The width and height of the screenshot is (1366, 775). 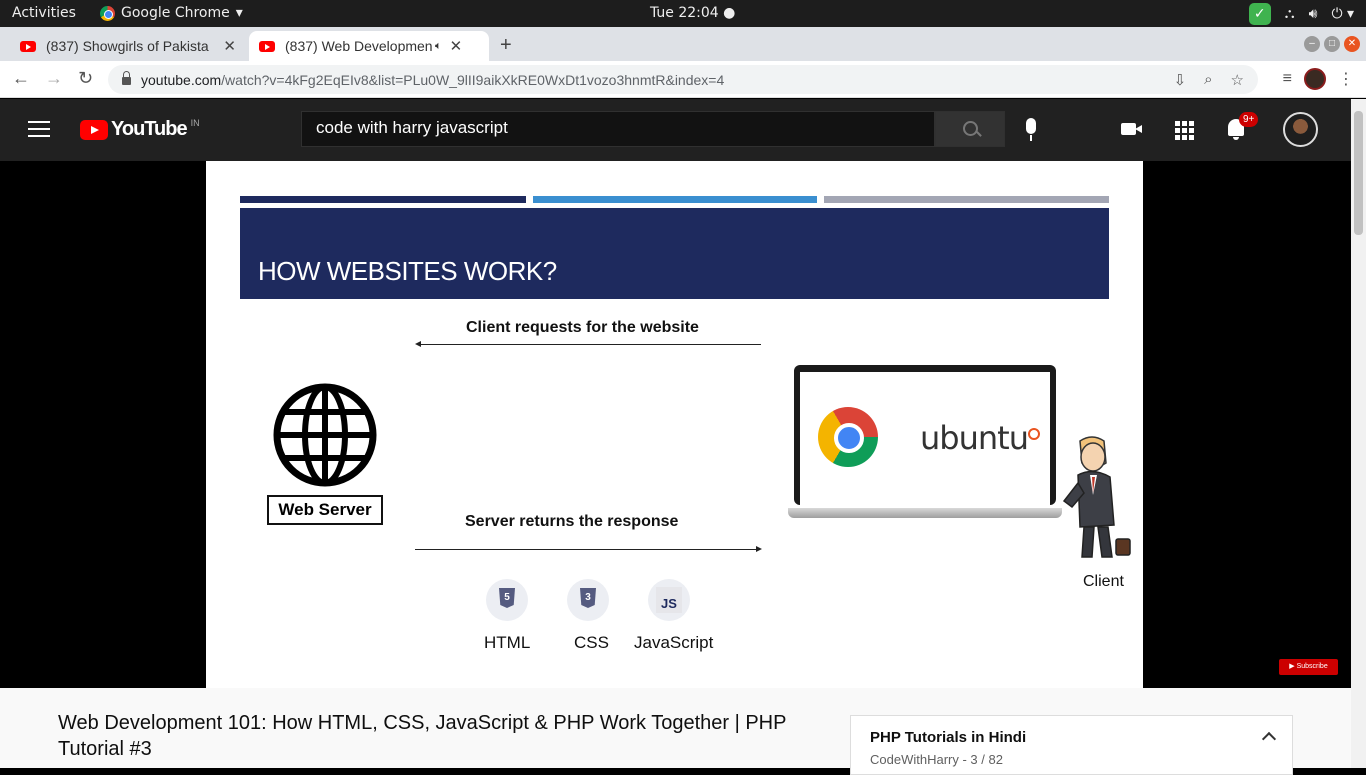 I want to click on apps-grid-icon, so click(x=1184, y=130).